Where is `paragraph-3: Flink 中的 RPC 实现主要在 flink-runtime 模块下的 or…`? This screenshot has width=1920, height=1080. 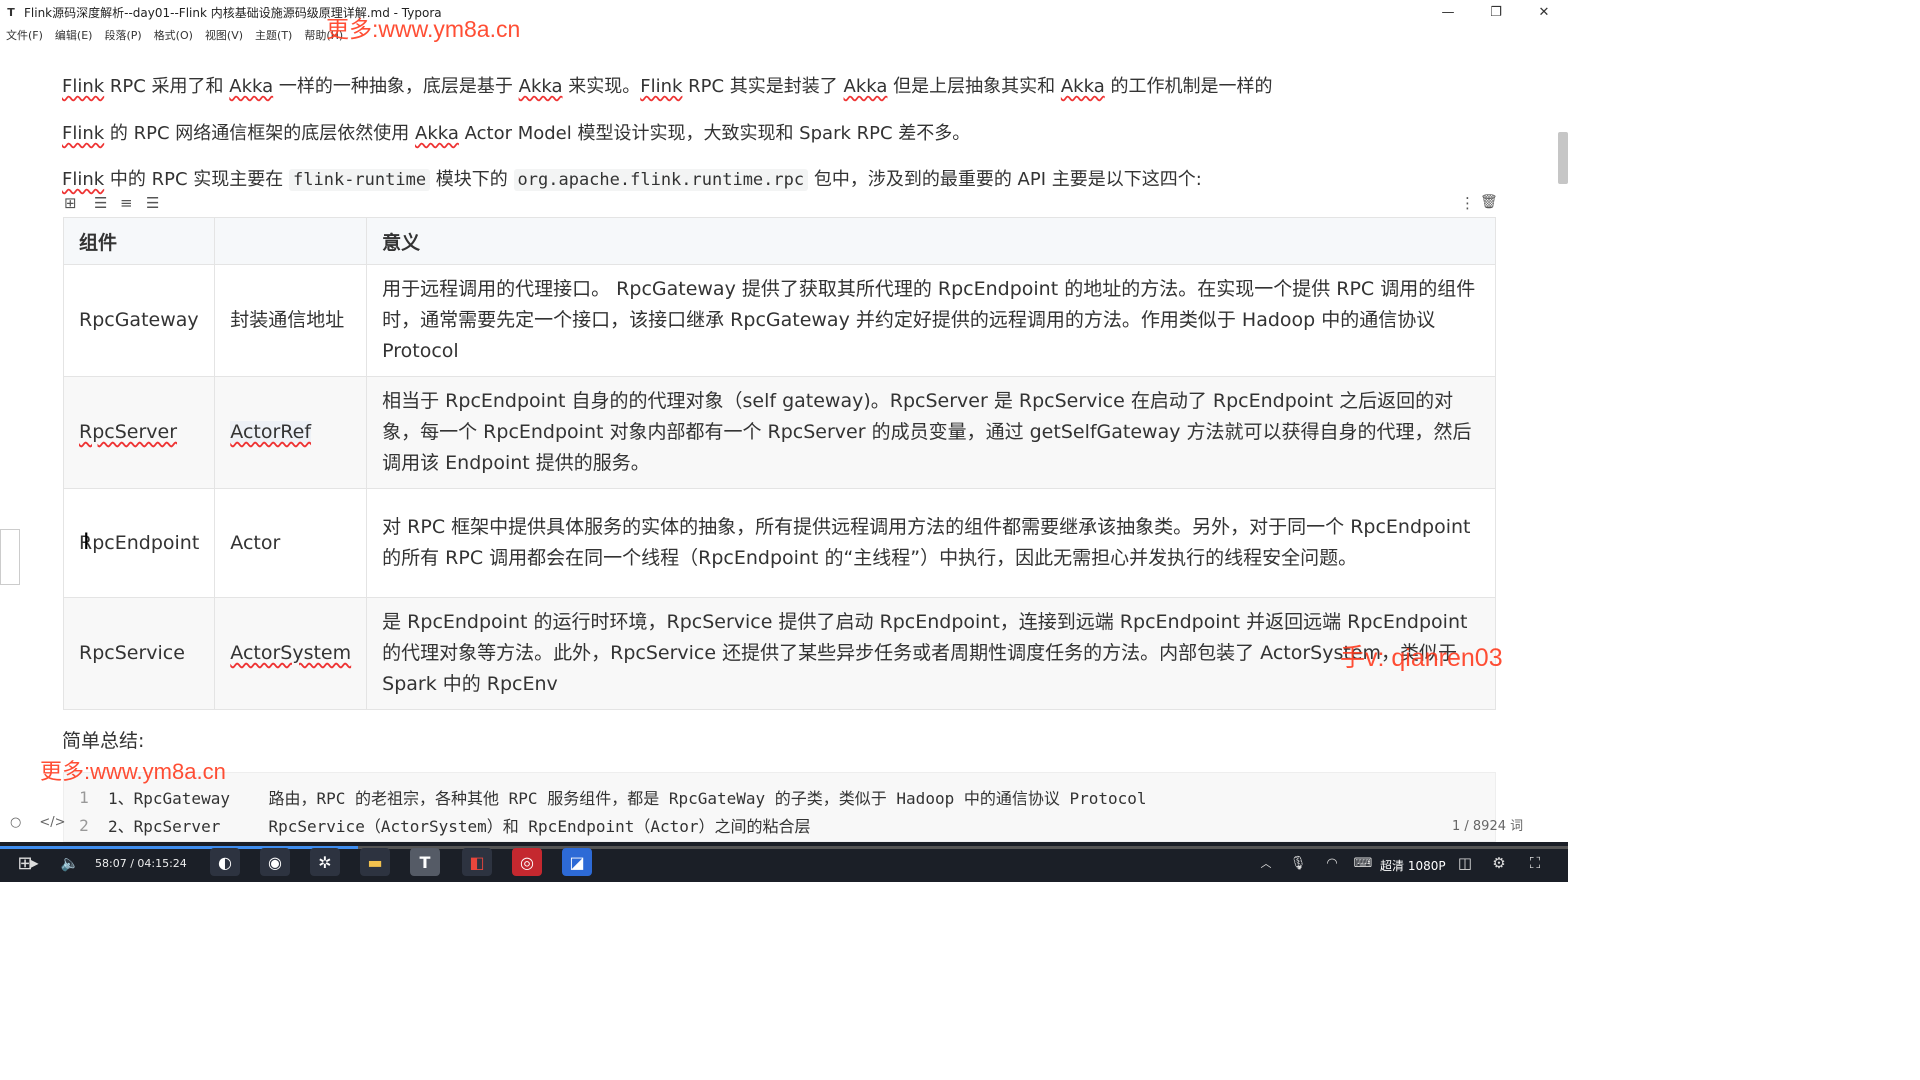
paragraph-3: Flink 中的 RPC 实现主要在 flink-runtime 模块下的 or… is located at coordinates (632, 178).